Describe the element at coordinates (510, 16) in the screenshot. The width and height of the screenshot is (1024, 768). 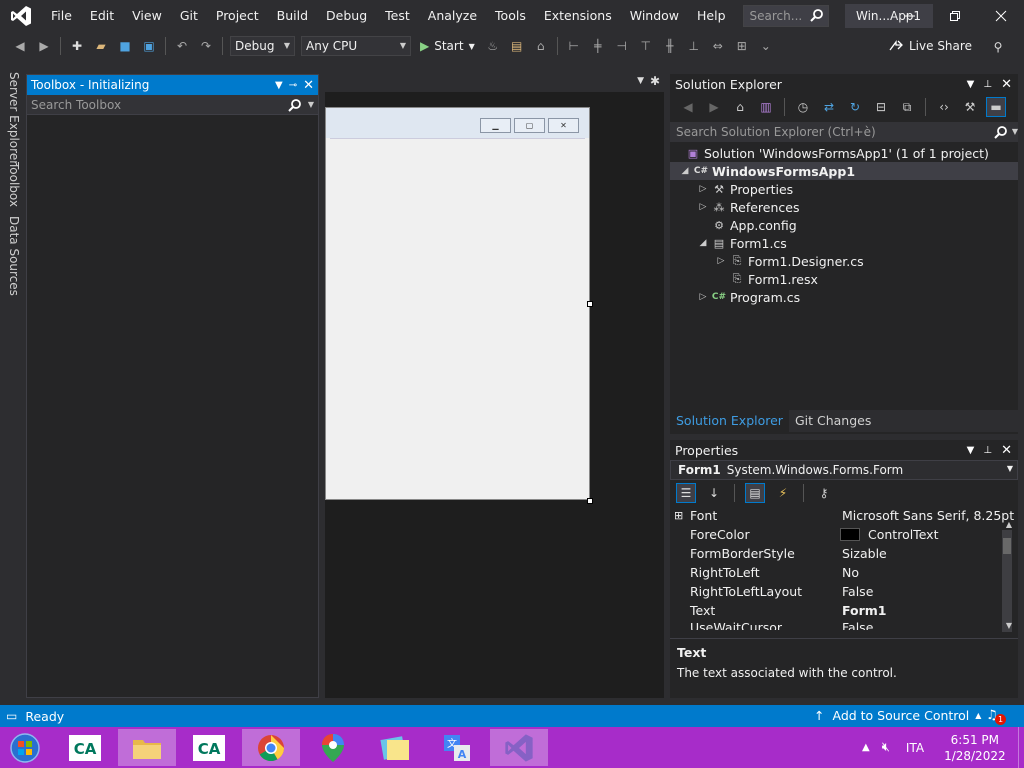
I see `menu-tools: Tools` at that location.